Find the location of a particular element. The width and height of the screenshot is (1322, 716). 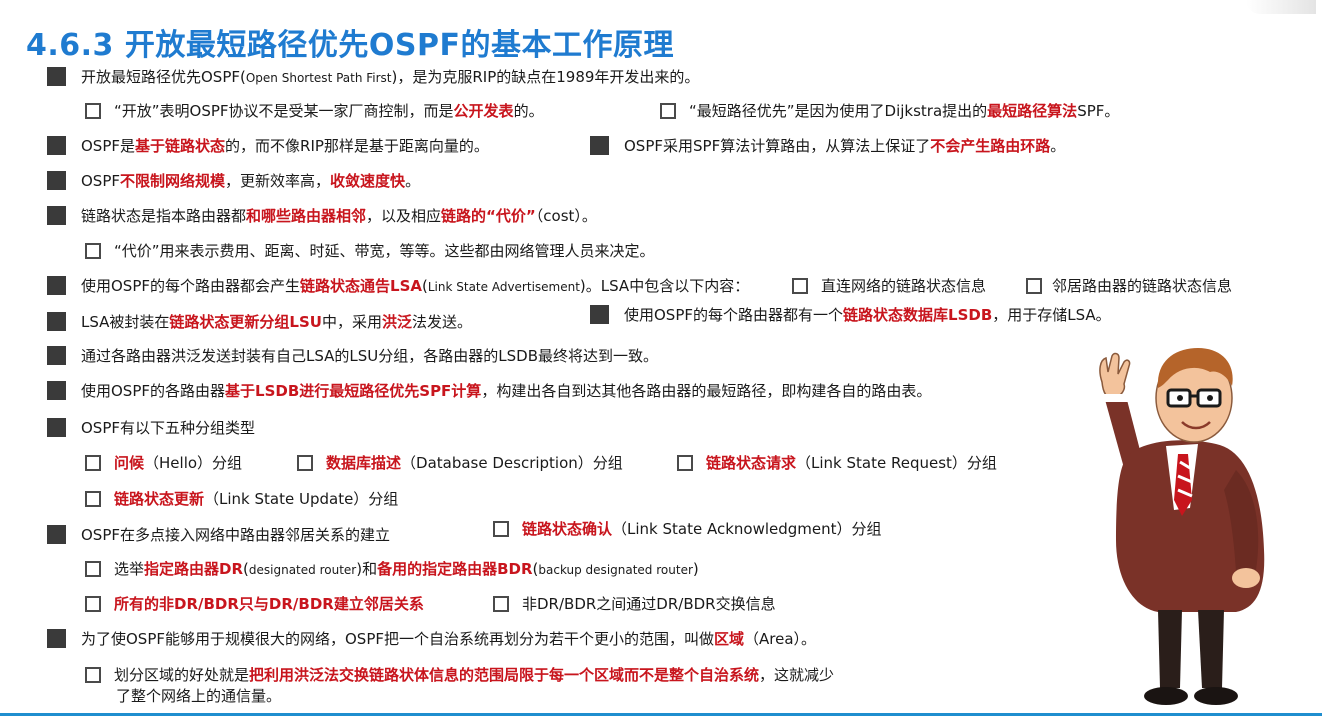

sub-spf-meaning: “最短路径优先”是因为使用了Dijkstra提出的最短路径算法SPF。 is located at coordinates (889, 111).